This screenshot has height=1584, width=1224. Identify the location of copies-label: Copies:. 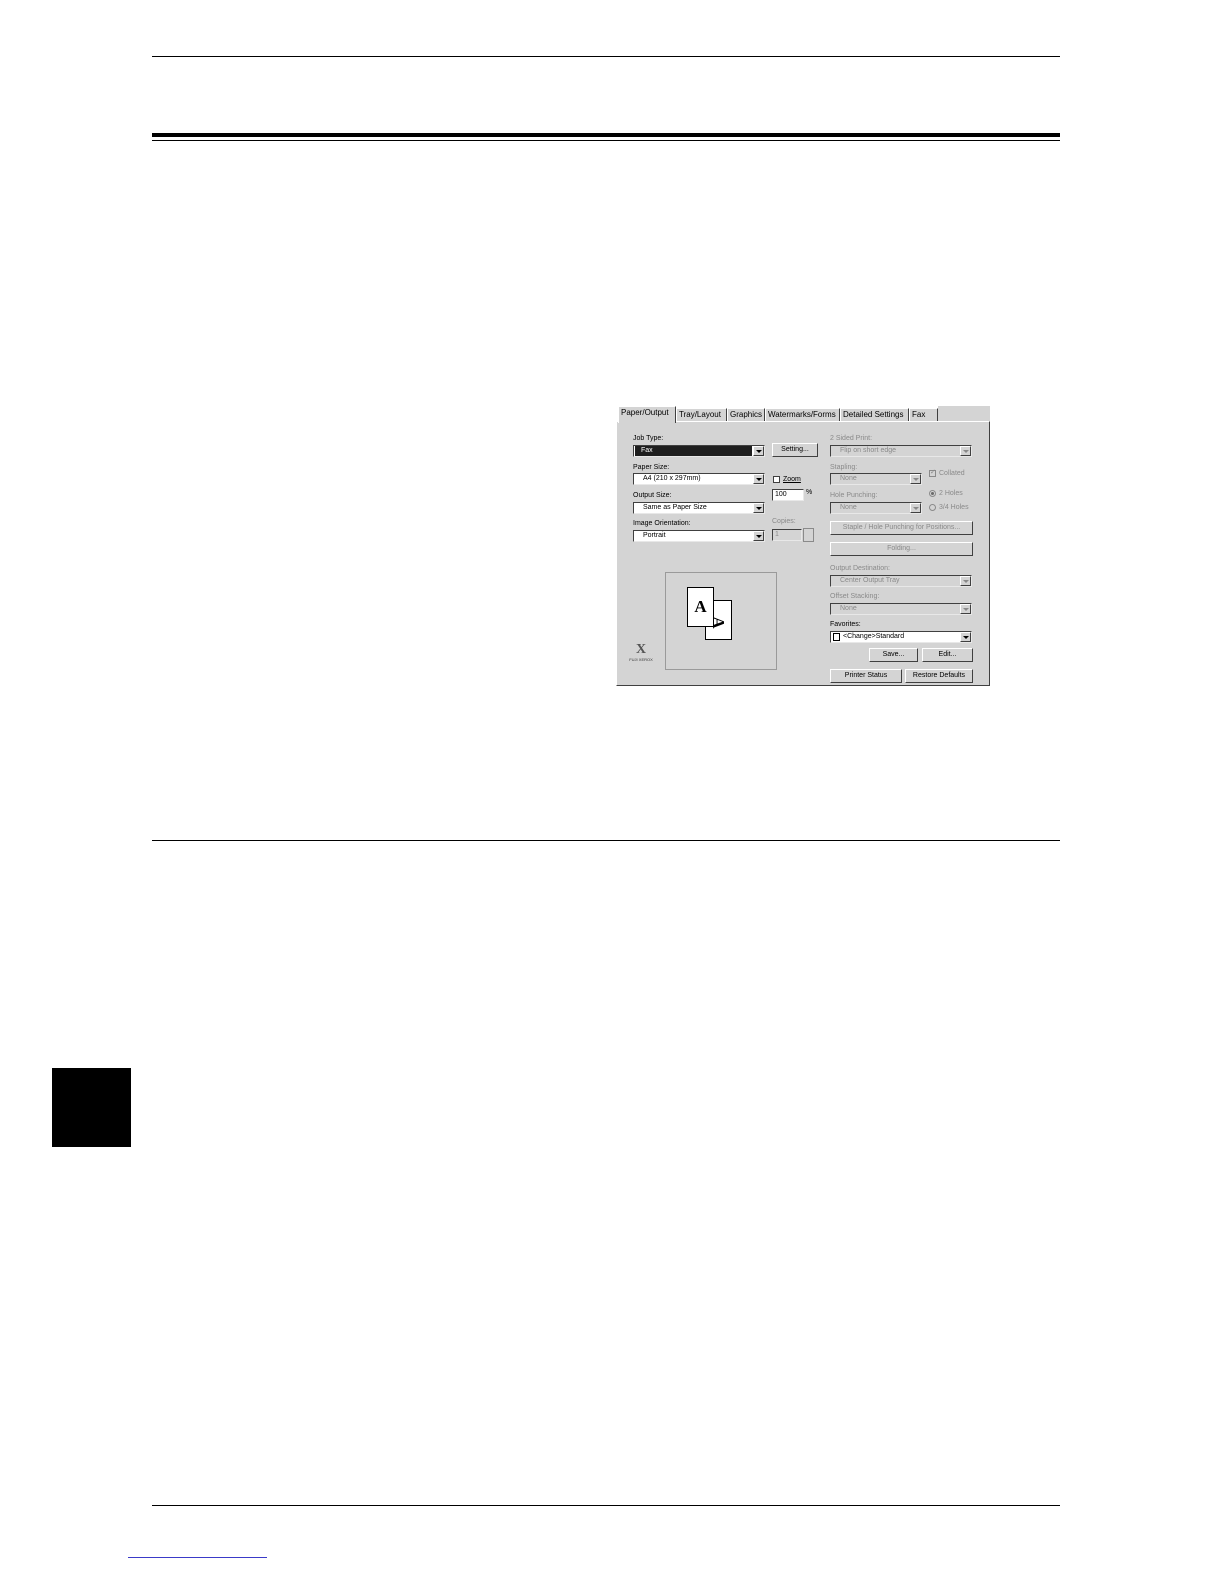
(784, 521).